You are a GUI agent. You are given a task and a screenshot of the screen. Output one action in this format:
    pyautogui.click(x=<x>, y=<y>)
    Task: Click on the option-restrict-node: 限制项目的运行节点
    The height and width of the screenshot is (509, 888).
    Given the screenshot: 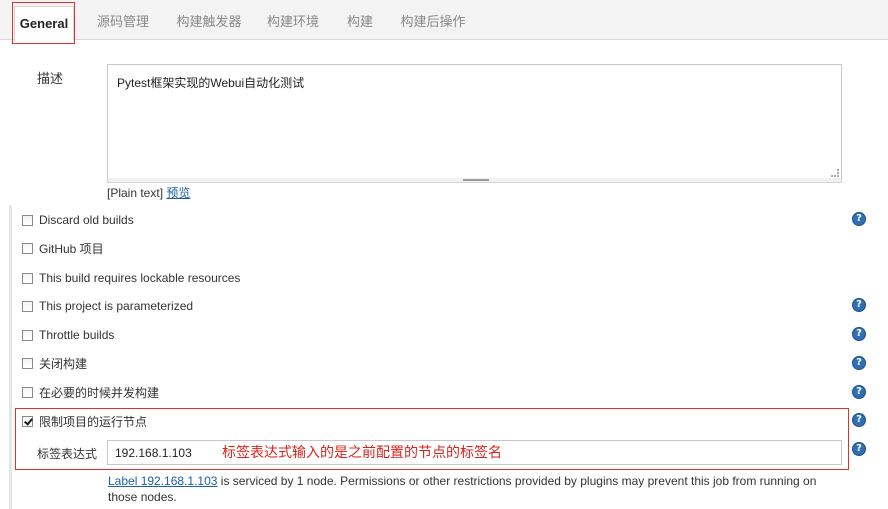 What is the action you would take?
    pyautogui.click(x=84, y=421)
    